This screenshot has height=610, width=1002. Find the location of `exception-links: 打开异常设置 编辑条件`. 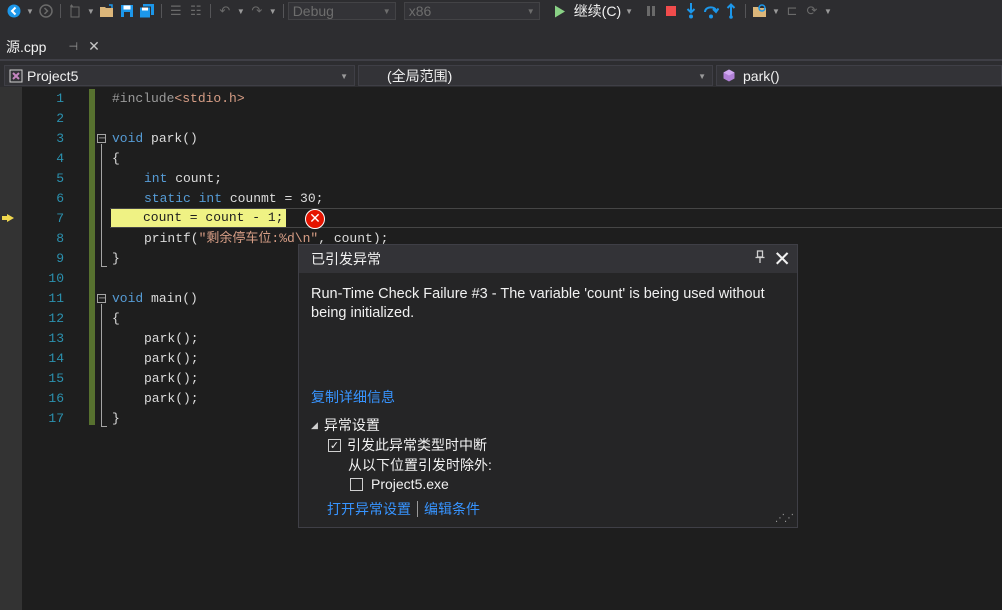

exception-links: 打开异常设置 编辑条件 is located at coordinates (403, 509).